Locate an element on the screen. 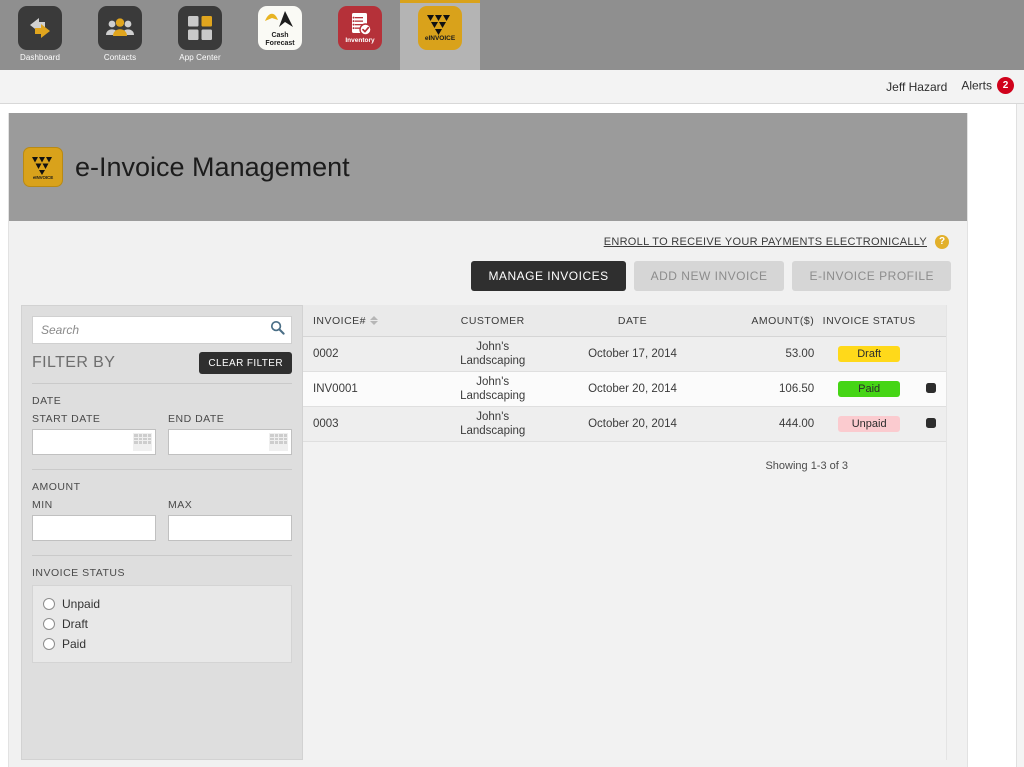  start-date-field: START DATE is located at coordinates (94, 434).